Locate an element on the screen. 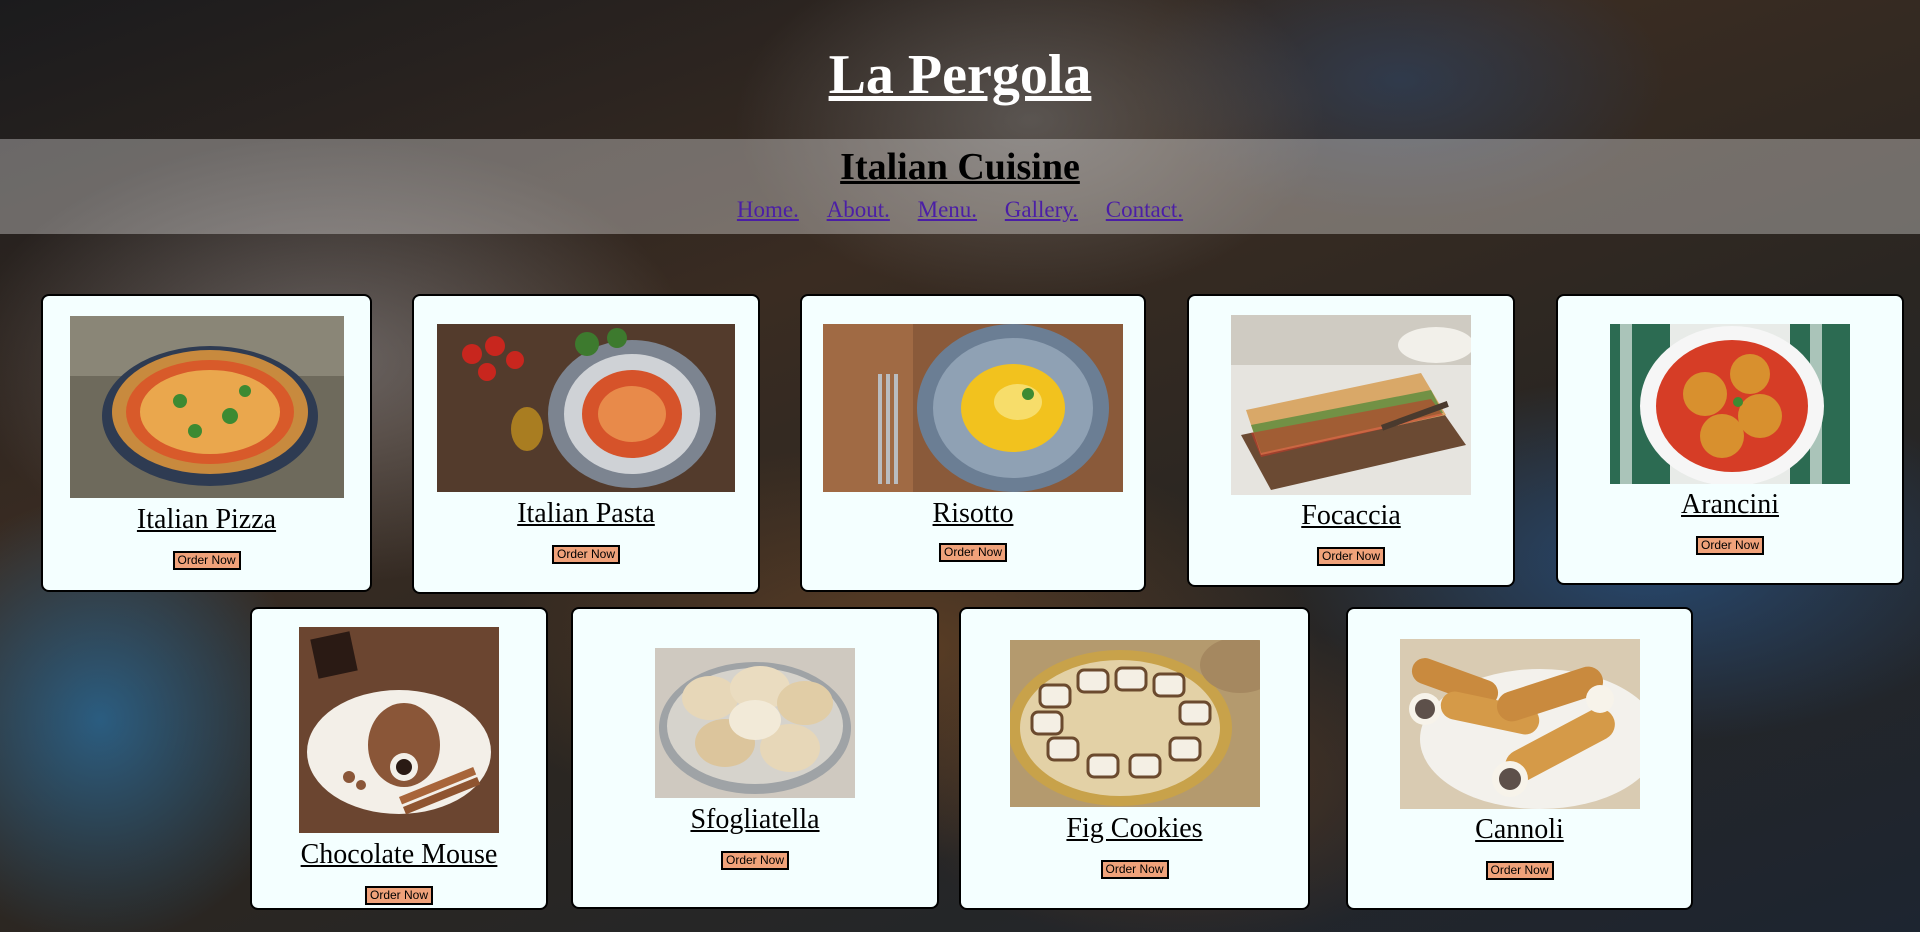  menu-item-title: Chocolate Mouse is located at coordinates (399, 855).